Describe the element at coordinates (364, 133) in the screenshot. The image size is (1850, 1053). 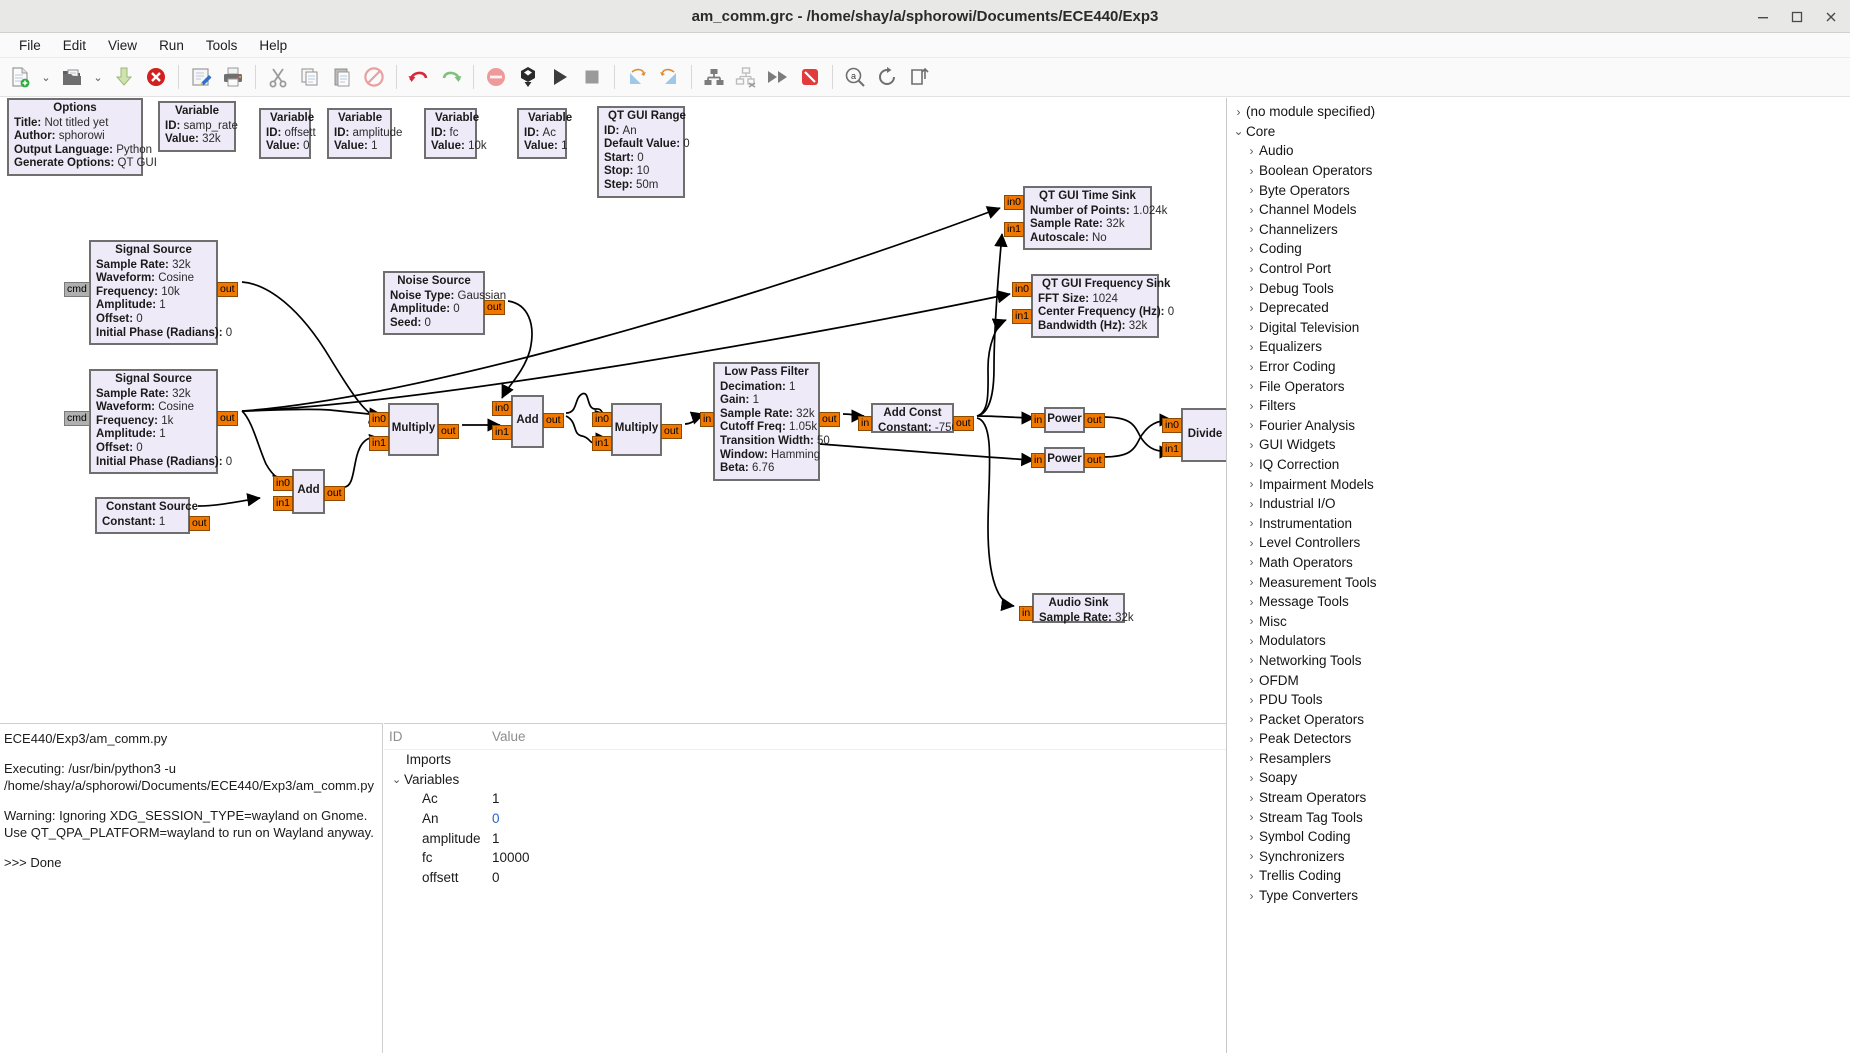
I see `block-variable-amplitude: Variable ID: amplitude Value: 1` at that location.